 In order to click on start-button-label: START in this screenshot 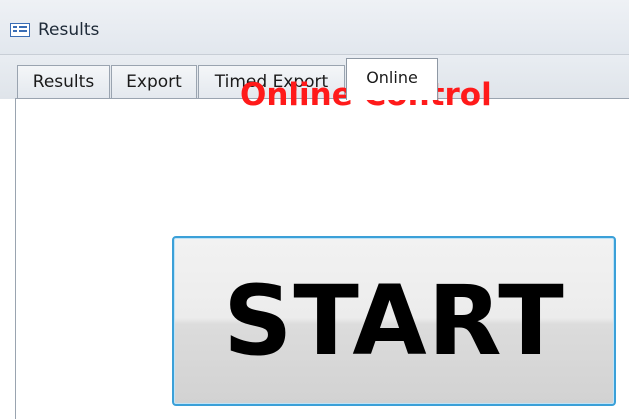, I will do `click(394, 321)`.